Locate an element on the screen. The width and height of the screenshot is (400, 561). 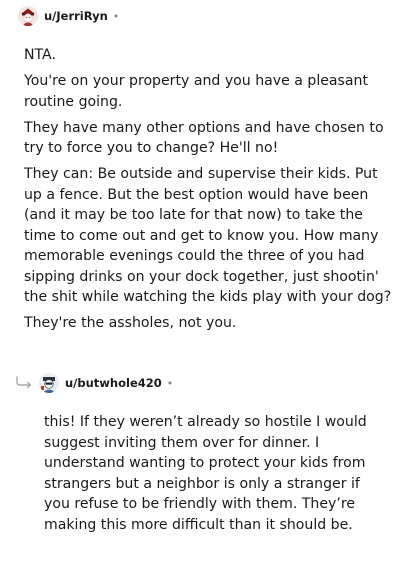
comment-header: u/butwhole420 • is located at coordinates (106, 383).